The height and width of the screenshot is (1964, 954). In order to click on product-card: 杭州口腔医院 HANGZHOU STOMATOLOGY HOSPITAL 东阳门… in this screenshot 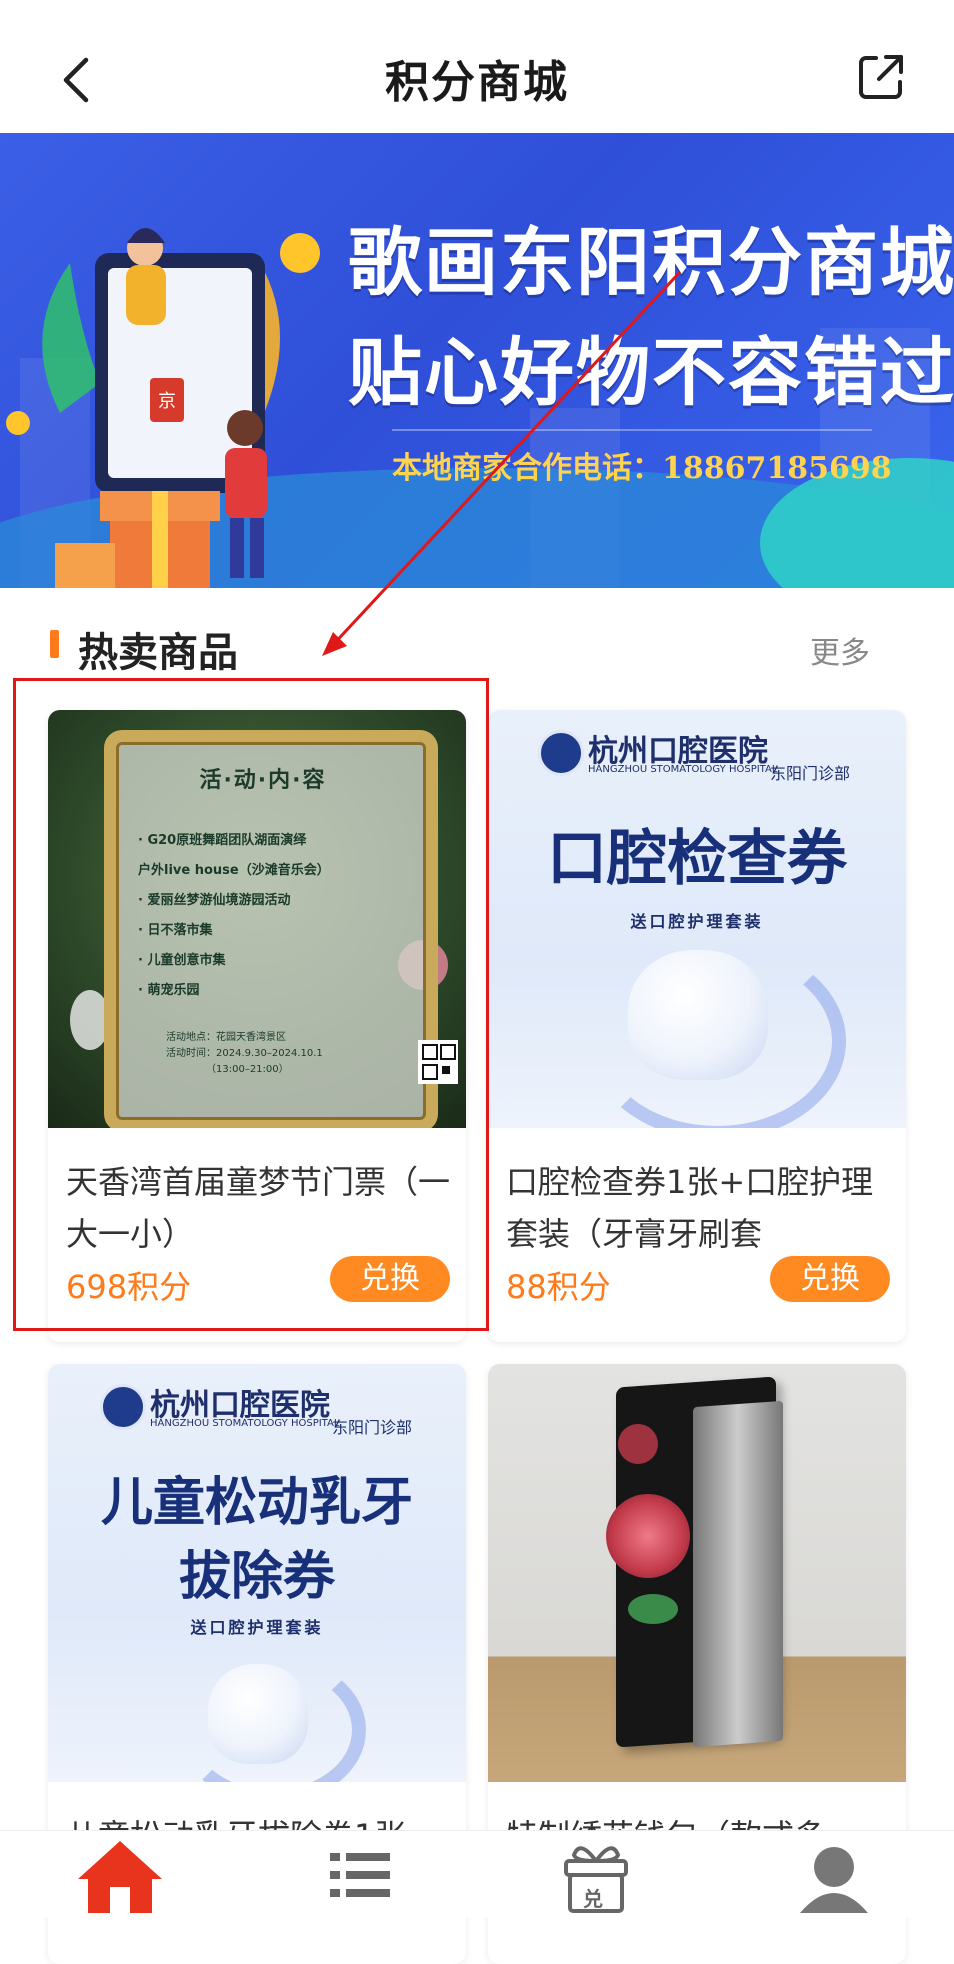, I will do `click(697, 1026)`.